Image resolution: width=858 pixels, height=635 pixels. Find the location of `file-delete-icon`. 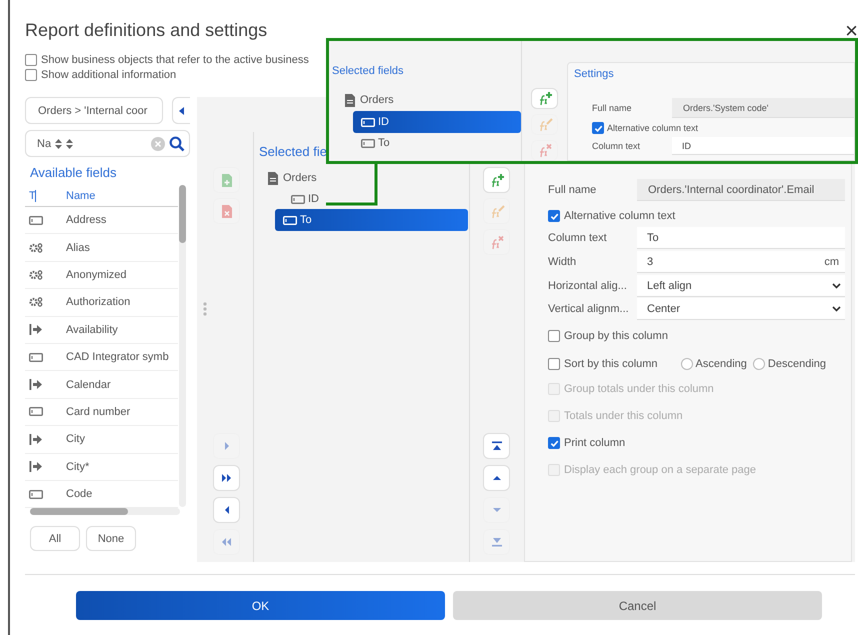

file-delete-icon is located at coordinates (227, 211).